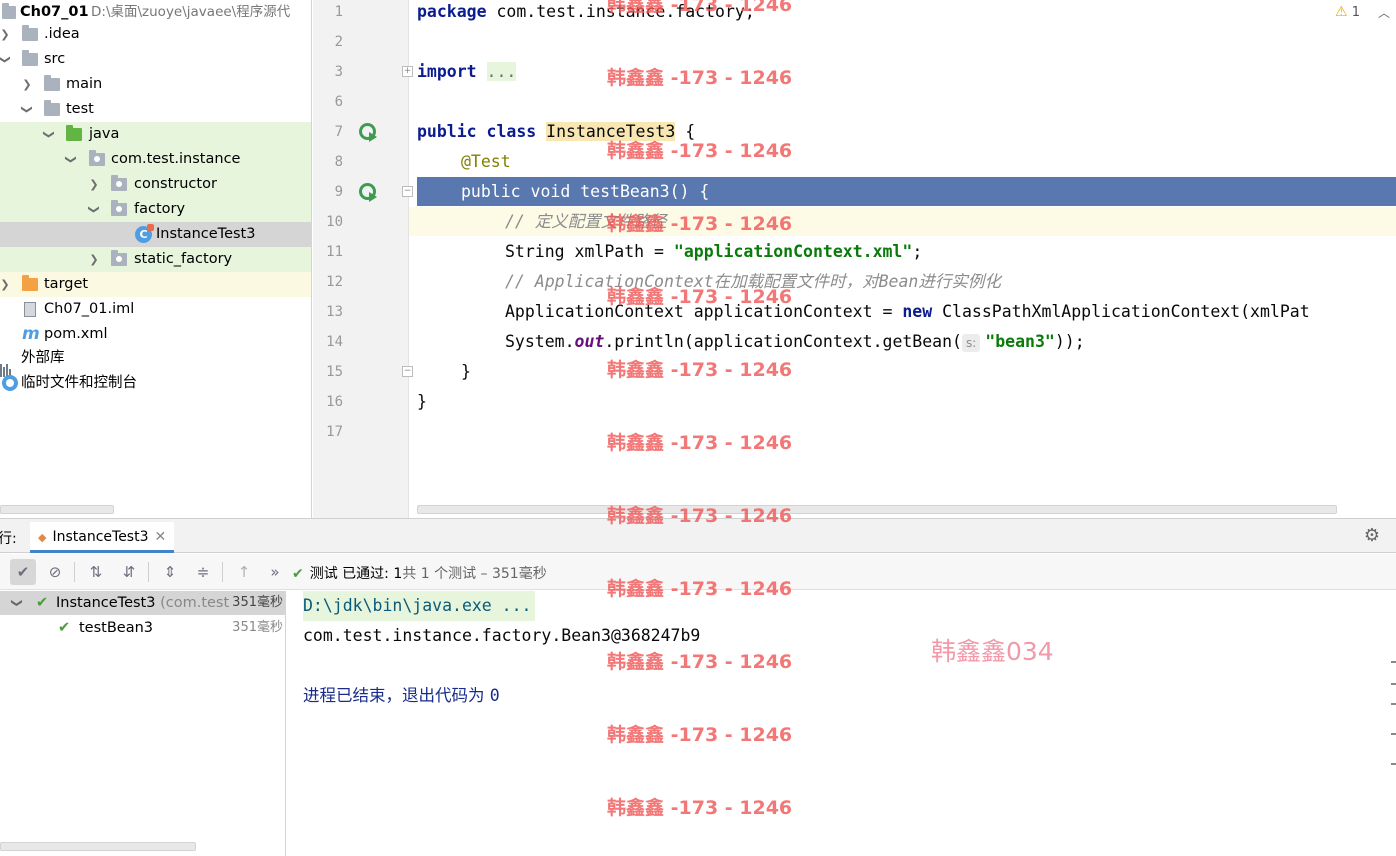 Image resolution: width=1396 pixels, height=856 pixels. Describe the element at coordinates (170, 572) in the screenshot. I see `expand-all-icon: ⇕` at that location.